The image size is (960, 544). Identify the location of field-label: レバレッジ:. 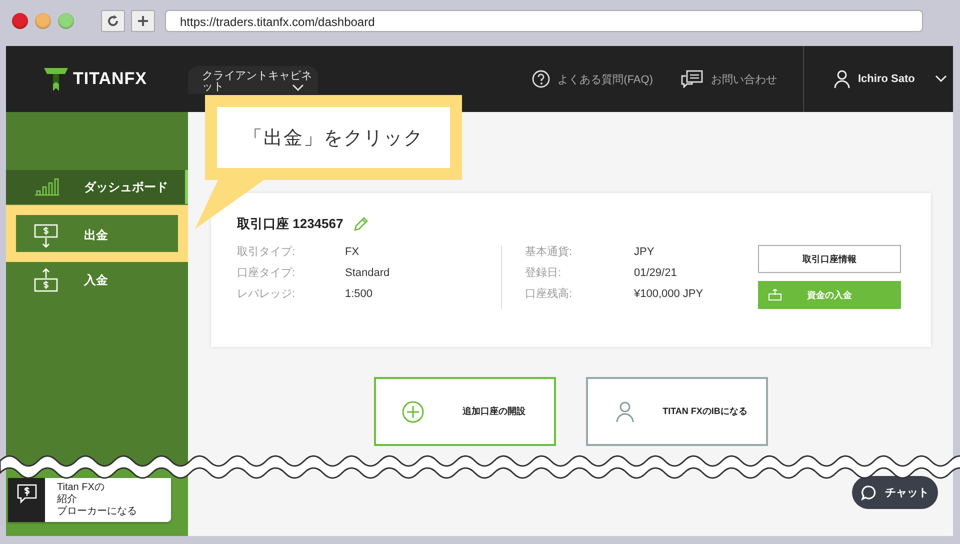
(266, 294).